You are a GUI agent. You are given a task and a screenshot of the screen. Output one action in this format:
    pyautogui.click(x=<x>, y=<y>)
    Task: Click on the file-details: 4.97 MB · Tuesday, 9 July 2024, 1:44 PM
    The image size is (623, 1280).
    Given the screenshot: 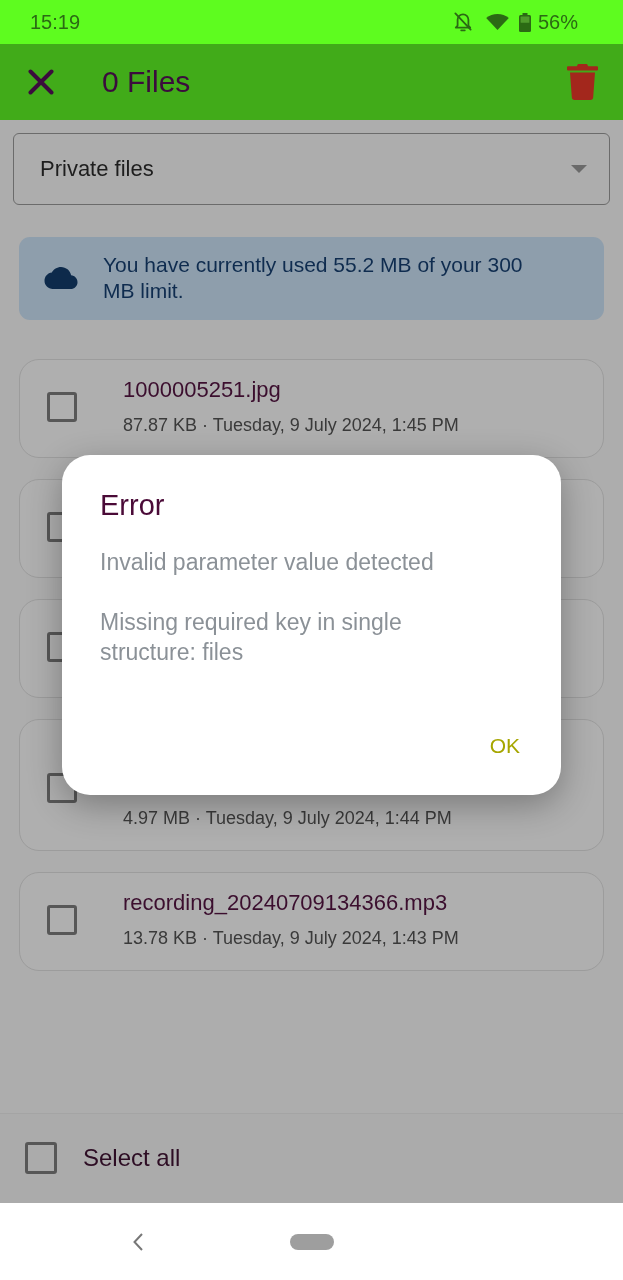 What is the action you would take?
    pyautogui.click(x=287, y=818)
    